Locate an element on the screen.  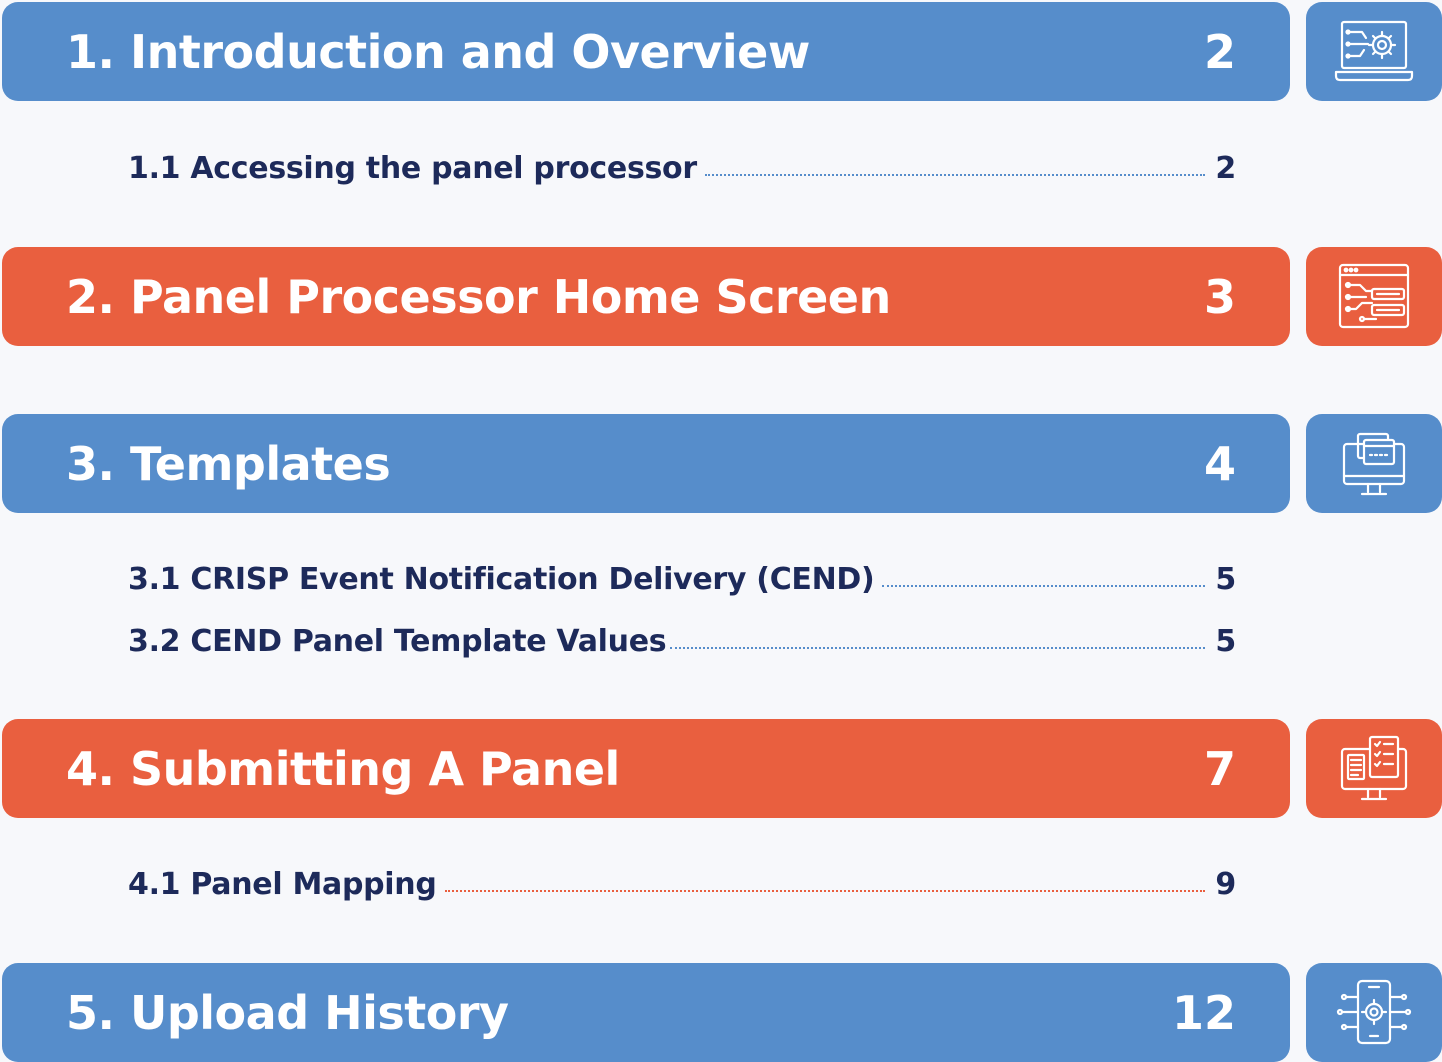
section-page-number: 12 is located at coordinates (1203, 1012).